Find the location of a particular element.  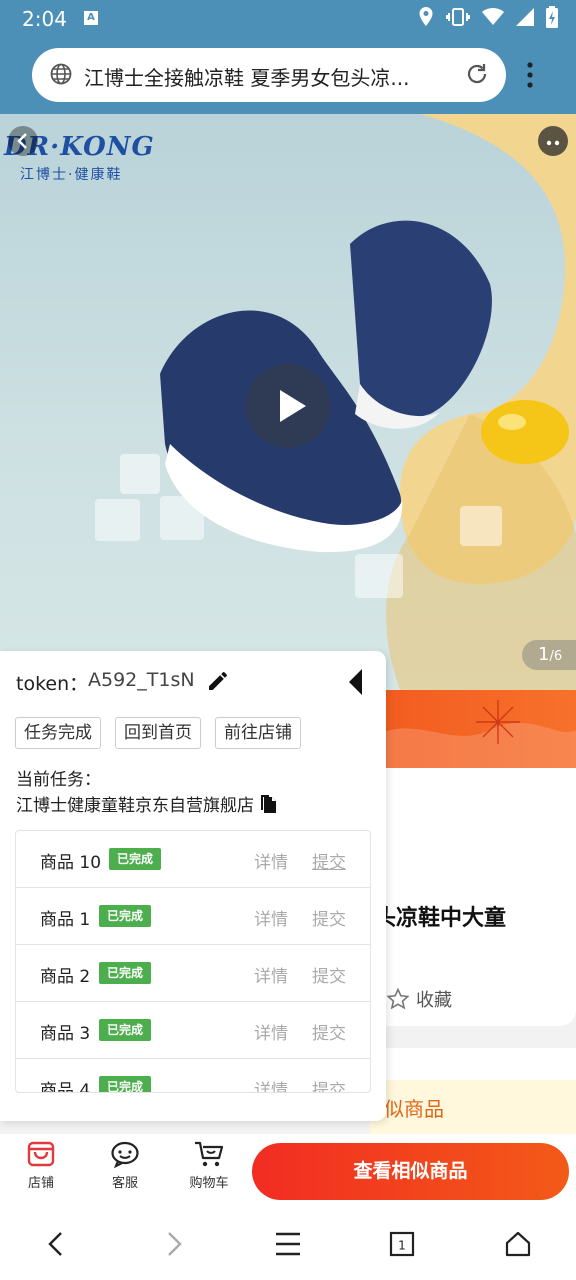

favorite-button: 收藏 is located at coordinates (419, 999).